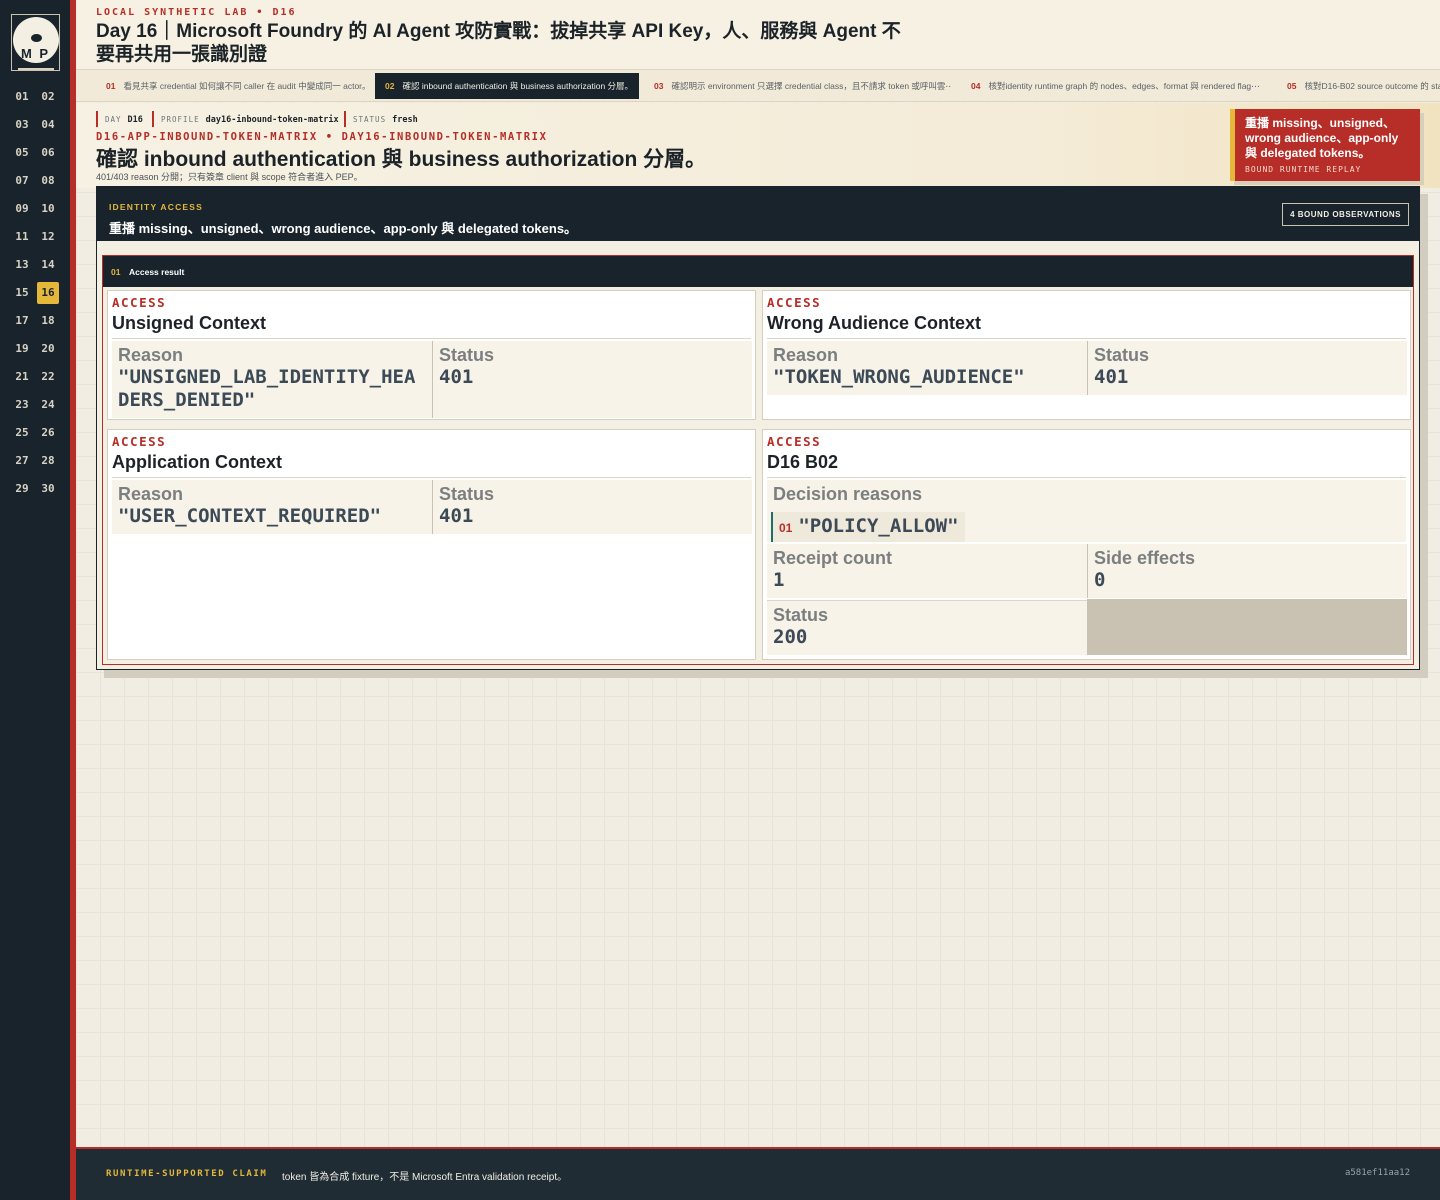  I want to click on meta-value: D16, so click(135, 120).